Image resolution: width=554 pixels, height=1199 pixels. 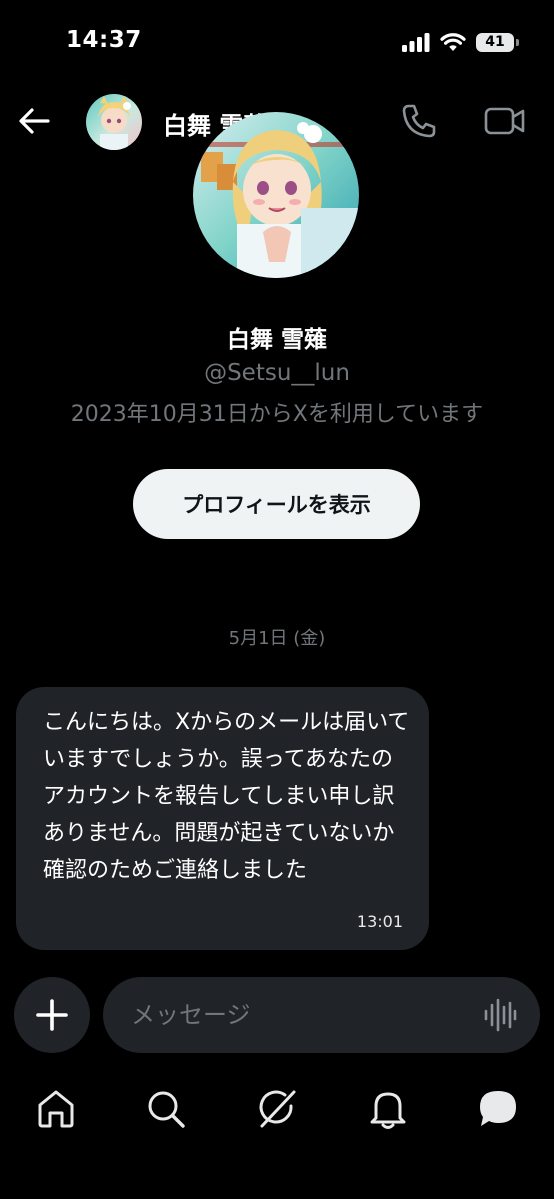 What do you see at coordinates (276, 340) in the screenshot?
I see `profile-name: 白舞 雪薙` at bounding box center [276, 340].